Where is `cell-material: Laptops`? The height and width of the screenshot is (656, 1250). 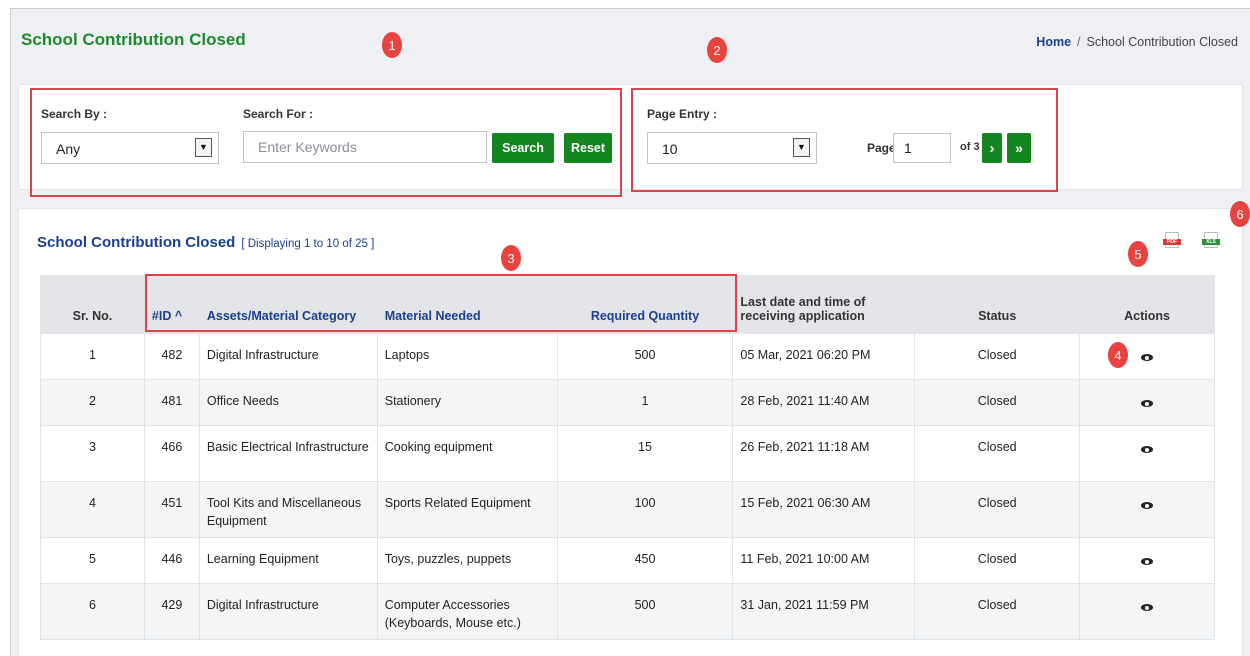
cell-material: Laptops is located at coordinates (467, 356).